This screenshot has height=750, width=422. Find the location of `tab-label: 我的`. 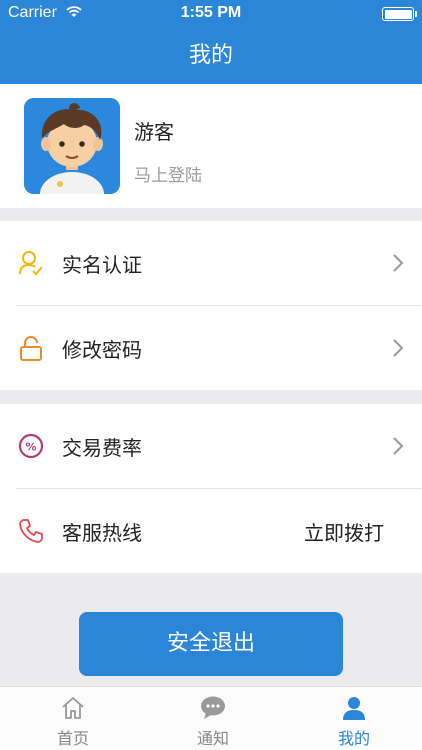

tab-label: 我的 is located at coordinates (353, 738).